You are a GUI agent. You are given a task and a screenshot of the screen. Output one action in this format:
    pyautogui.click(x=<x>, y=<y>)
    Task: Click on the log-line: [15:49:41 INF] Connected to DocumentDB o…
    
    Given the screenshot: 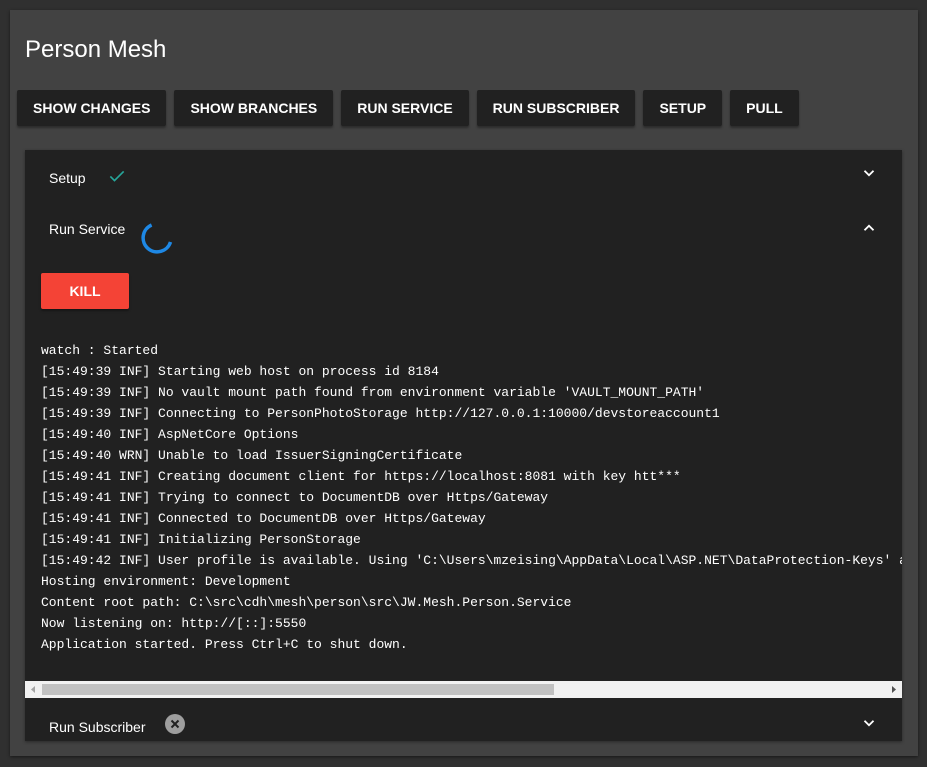 What is the action you would take?
    pyautogui.click(x=263, y=518)
    